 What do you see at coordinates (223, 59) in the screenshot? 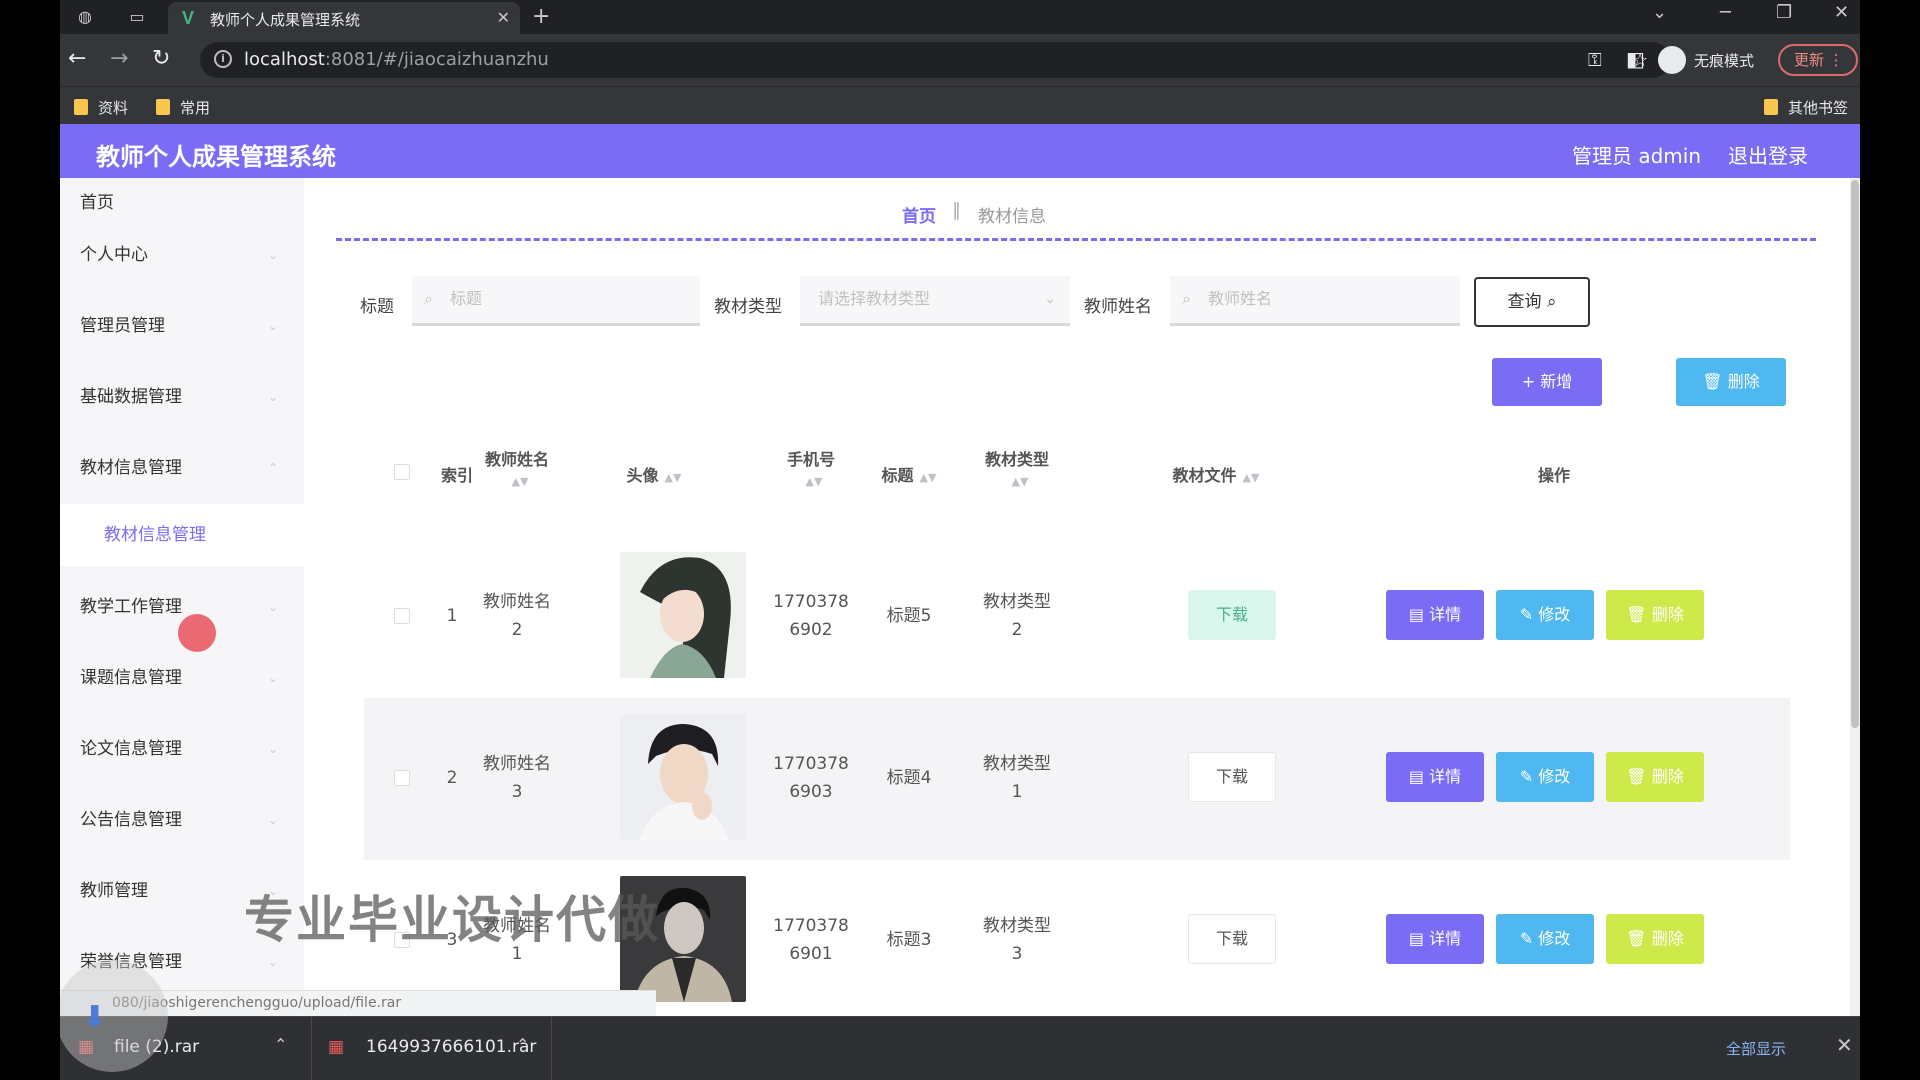
I see `site-info-icon: i` at bounding box center [223, 59].